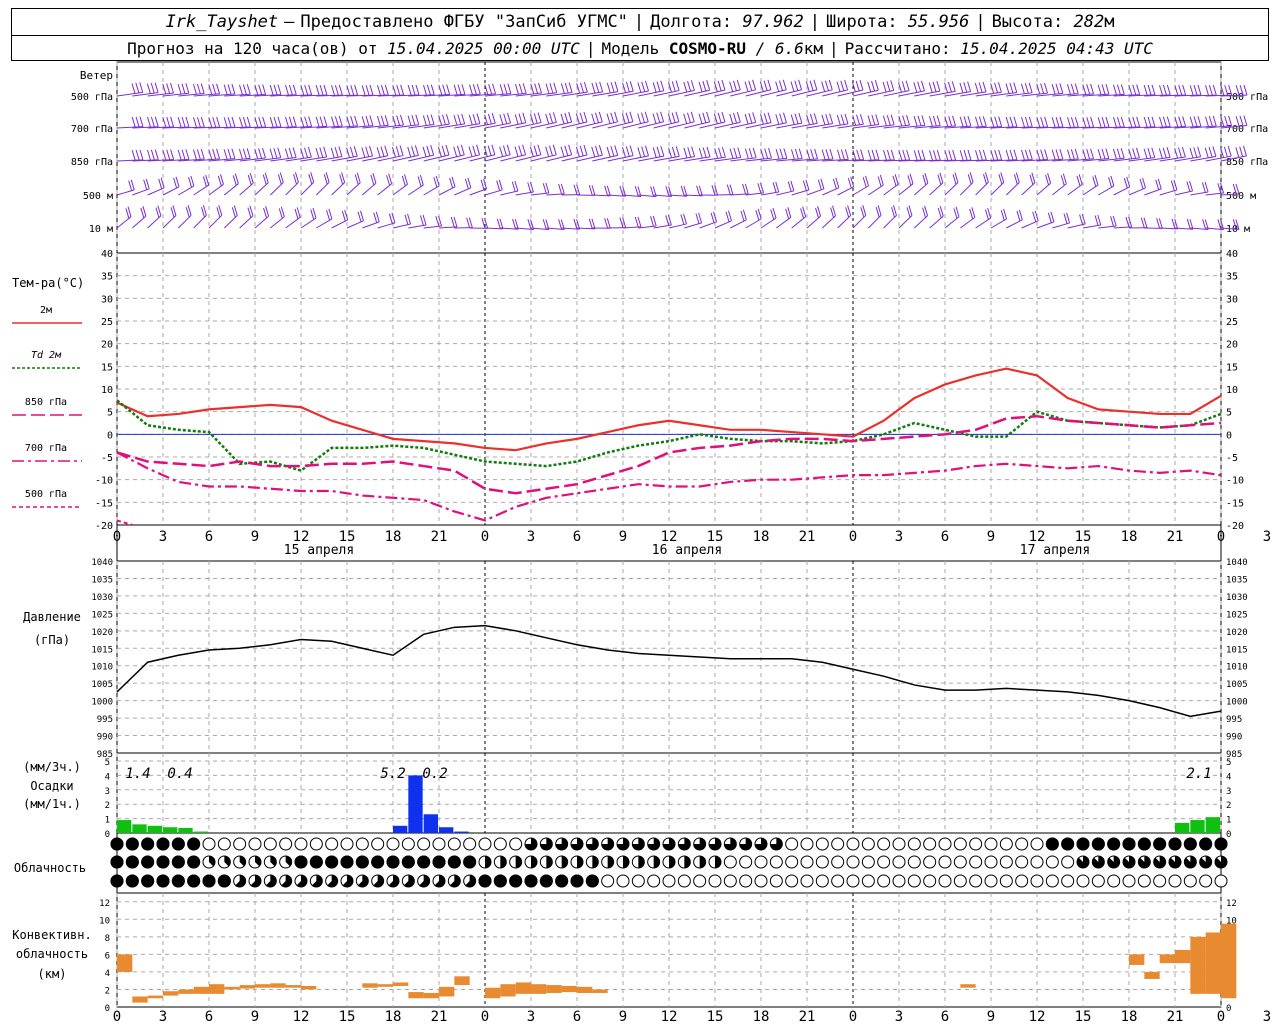  I want to click on temp-legend-label: 2м, so click(46, 310).